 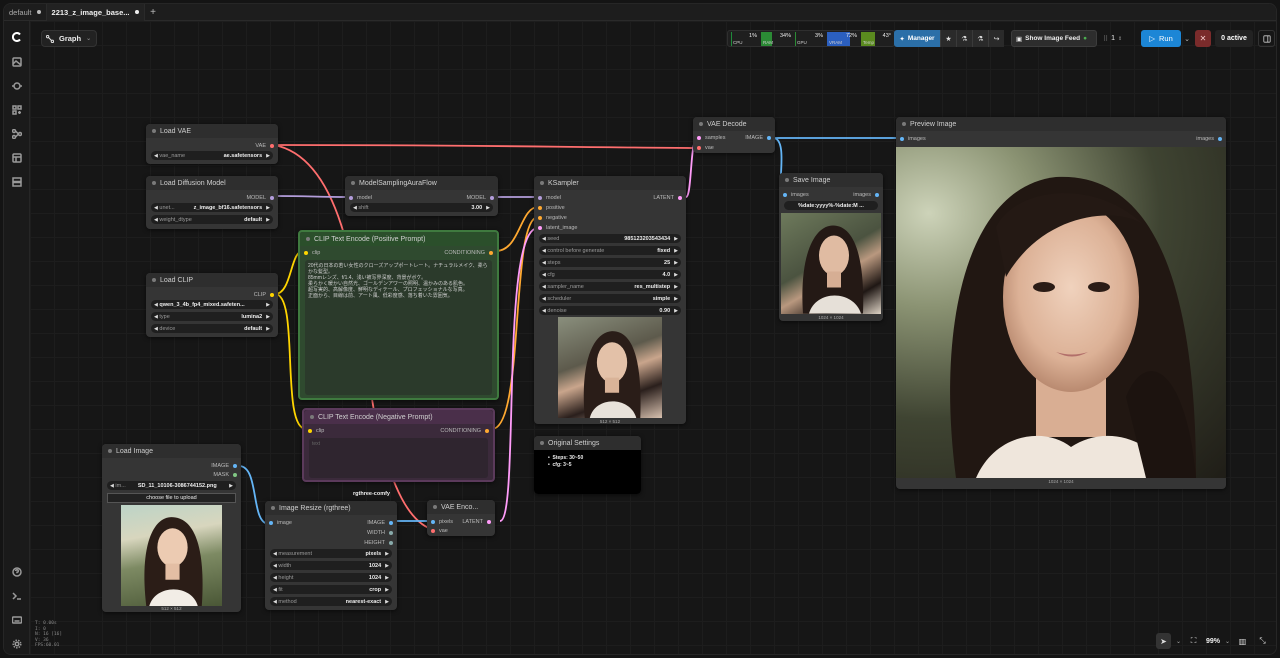 What do you see at coordinates (442, 521) in the screenshot?
I see `input-slot: pixels` at bounding box center [442, 521].